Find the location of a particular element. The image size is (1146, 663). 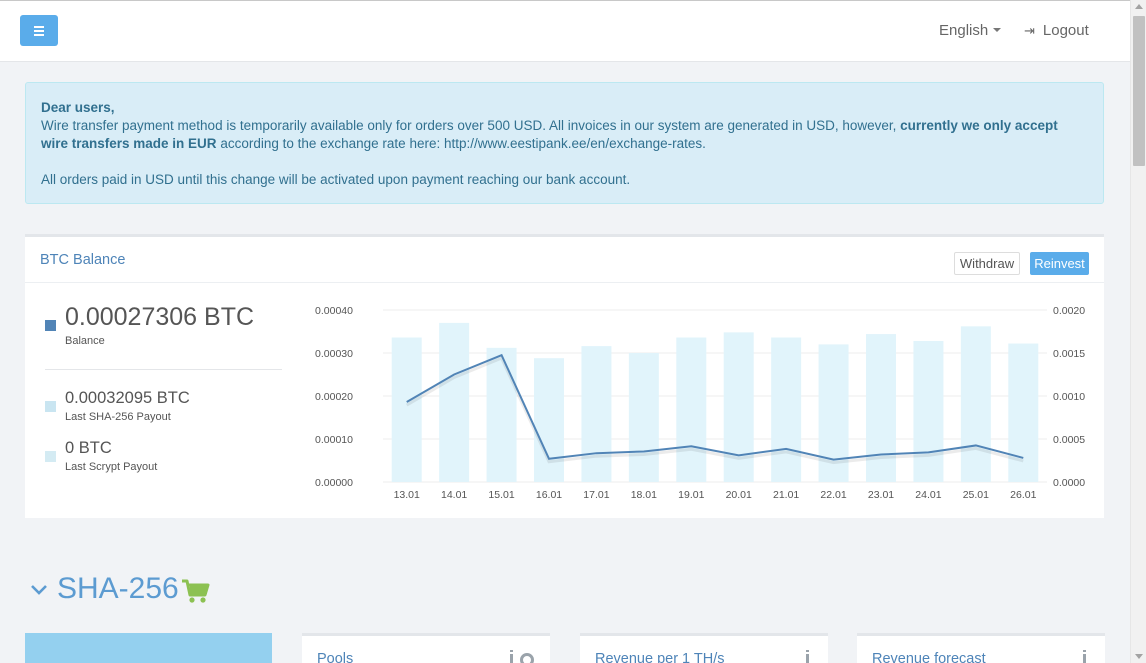

reinvest-button: Reinvest is located at coordinates (1059, 263).